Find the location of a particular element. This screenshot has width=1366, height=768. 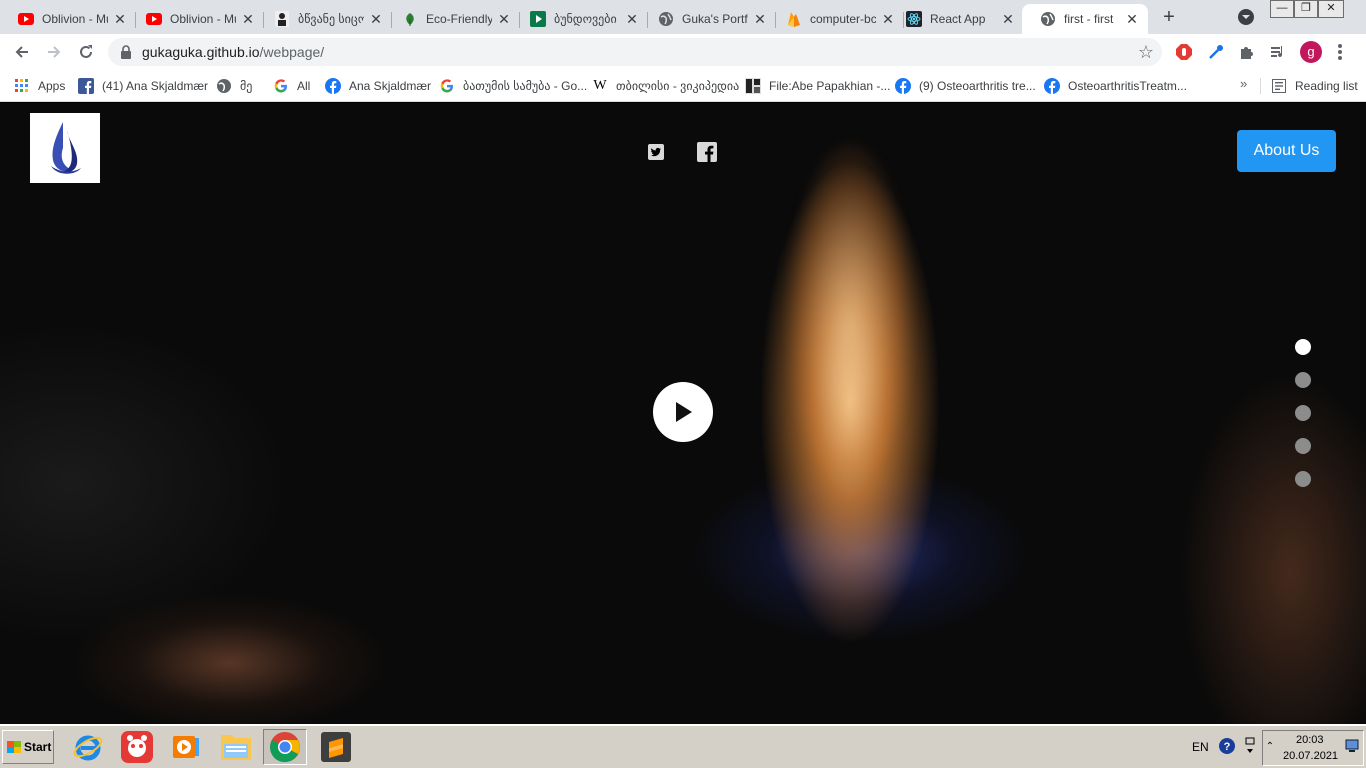

forward-button is located at coordinates (54, 52).